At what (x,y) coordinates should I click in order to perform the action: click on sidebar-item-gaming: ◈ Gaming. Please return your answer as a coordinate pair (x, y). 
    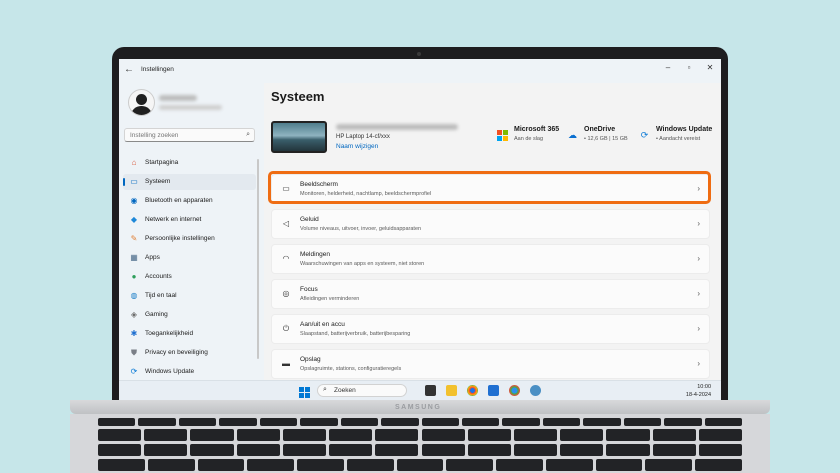
    Looking at the image, I should click on (189, 315).